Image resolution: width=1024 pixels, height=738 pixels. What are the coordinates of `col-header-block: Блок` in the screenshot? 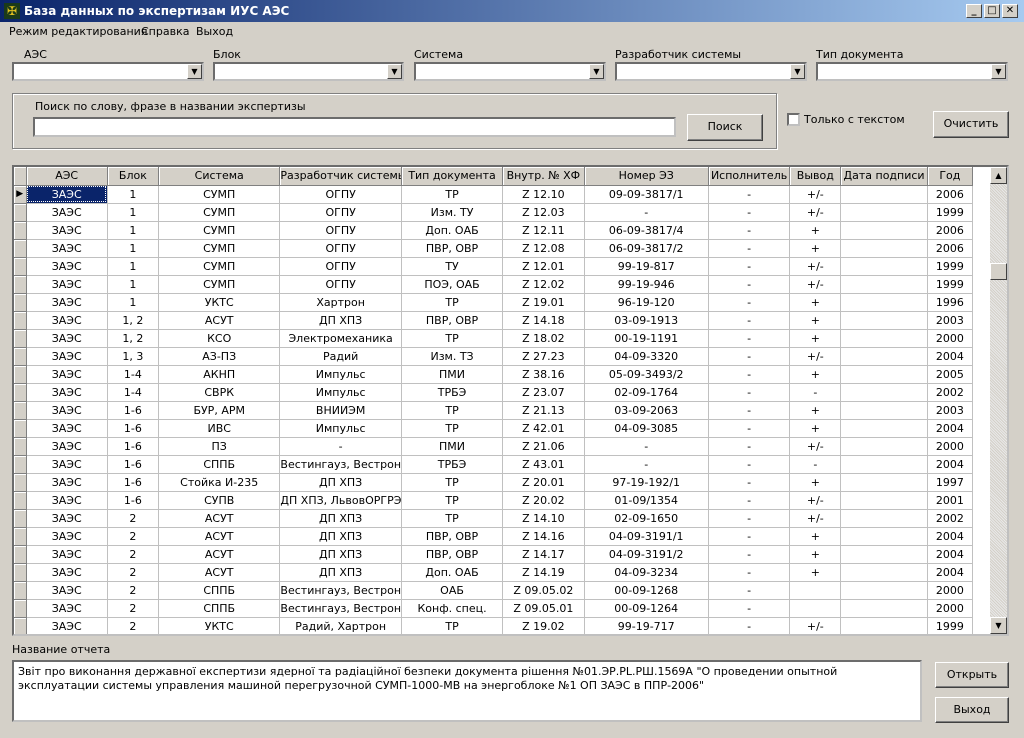 It's located at (133, 176).